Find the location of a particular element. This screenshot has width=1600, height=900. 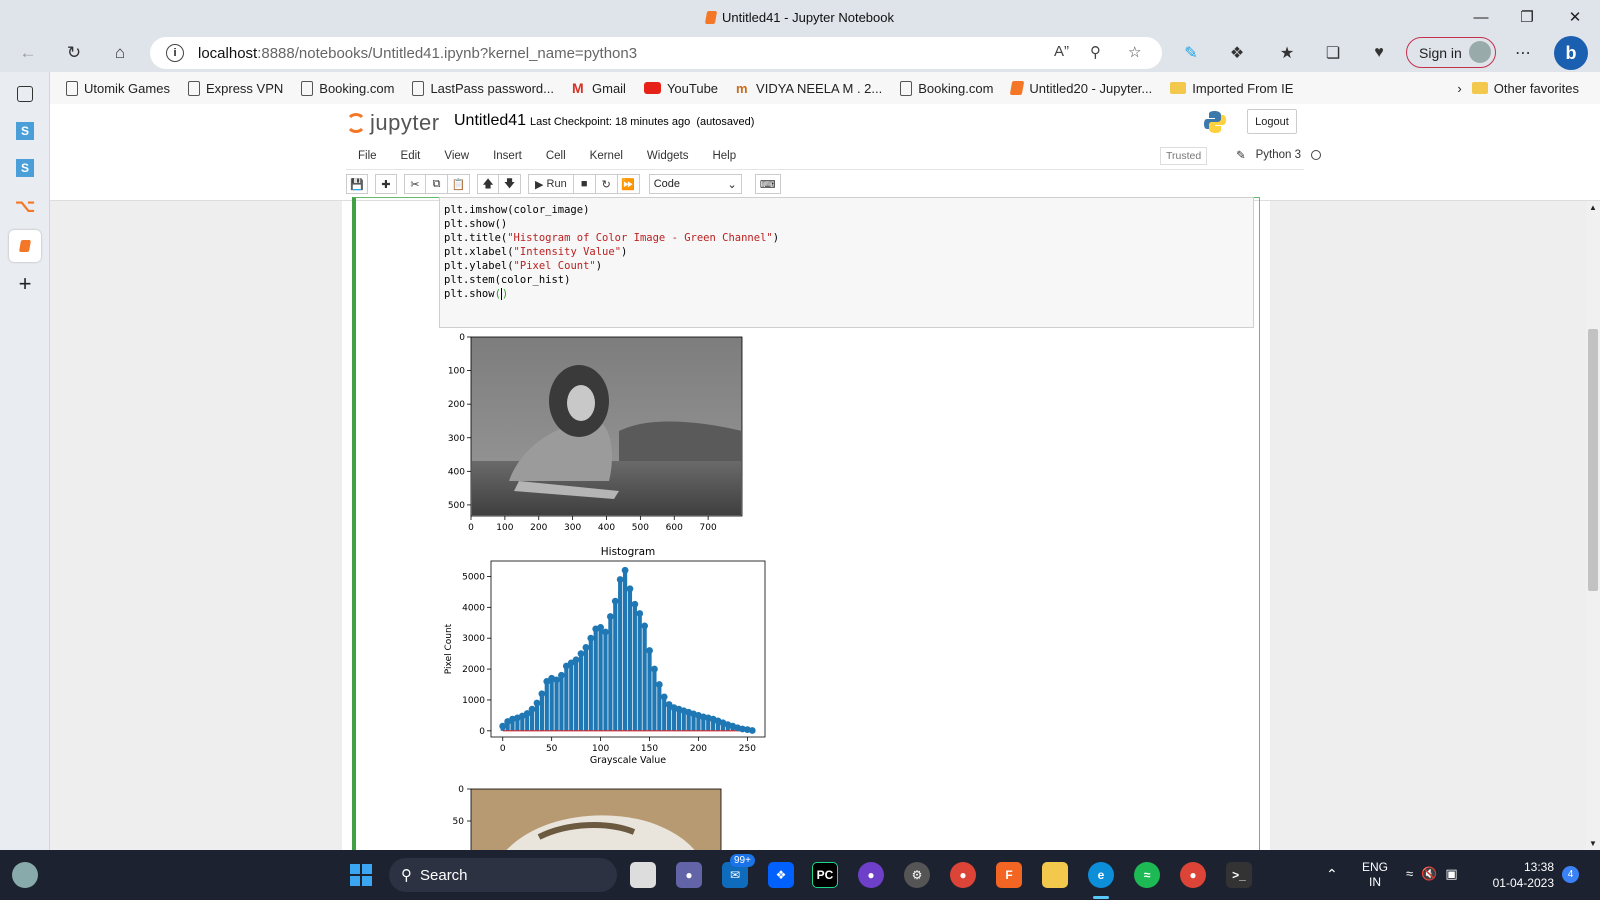

bookmark-other-favorites: Other favorites is located at coordinates (1525, 88).